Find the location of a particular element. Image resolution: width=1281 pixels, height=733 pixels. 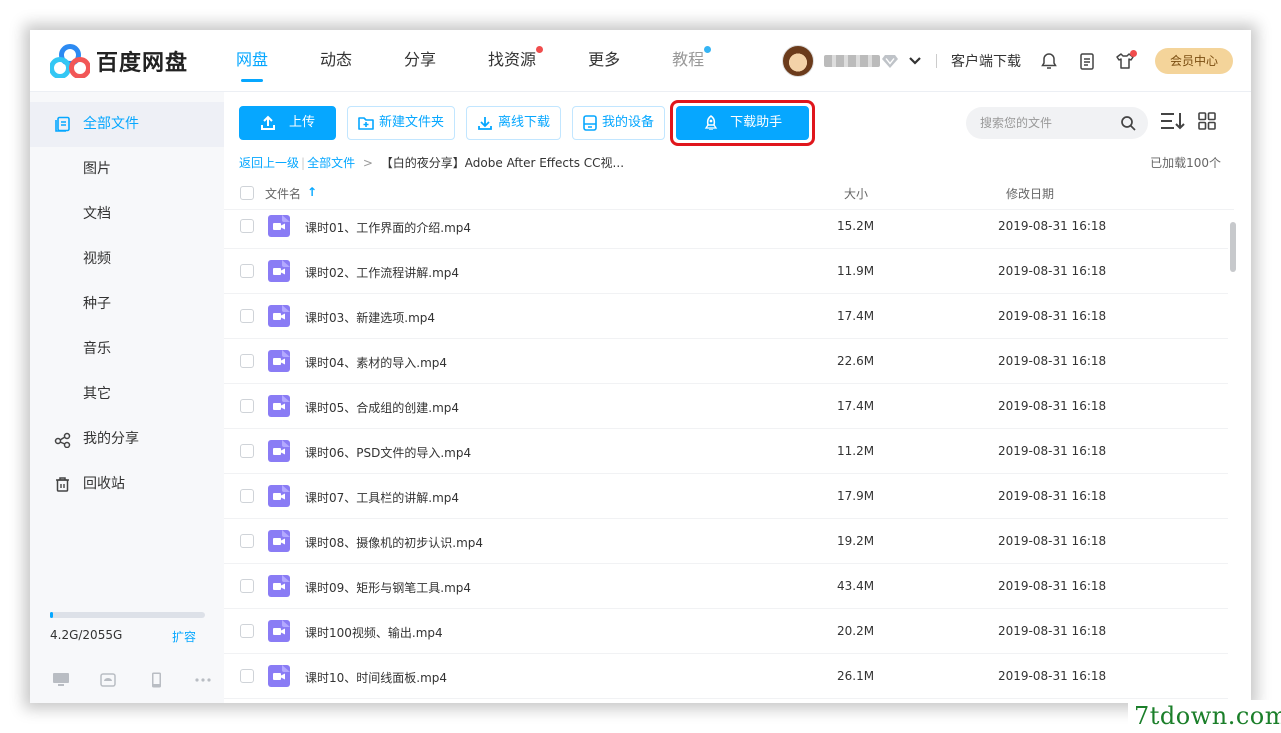

upload-label: 上传 is located at coordinates (302, 122).